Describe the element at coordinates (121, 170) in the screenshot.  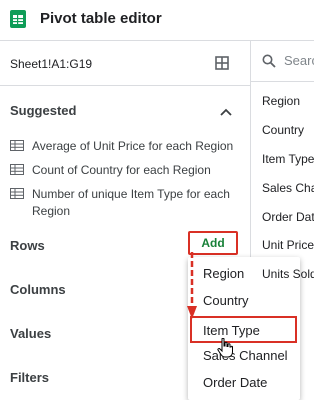
I see `suggestion-label: Count of Country for each Region` at that location.